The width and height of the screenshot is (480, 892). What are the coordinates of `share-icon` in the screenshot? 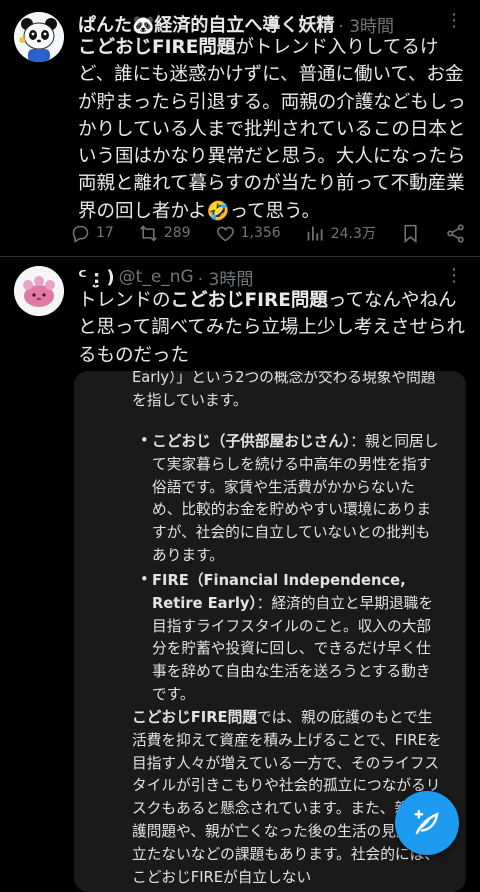 It's located at (455, 233).